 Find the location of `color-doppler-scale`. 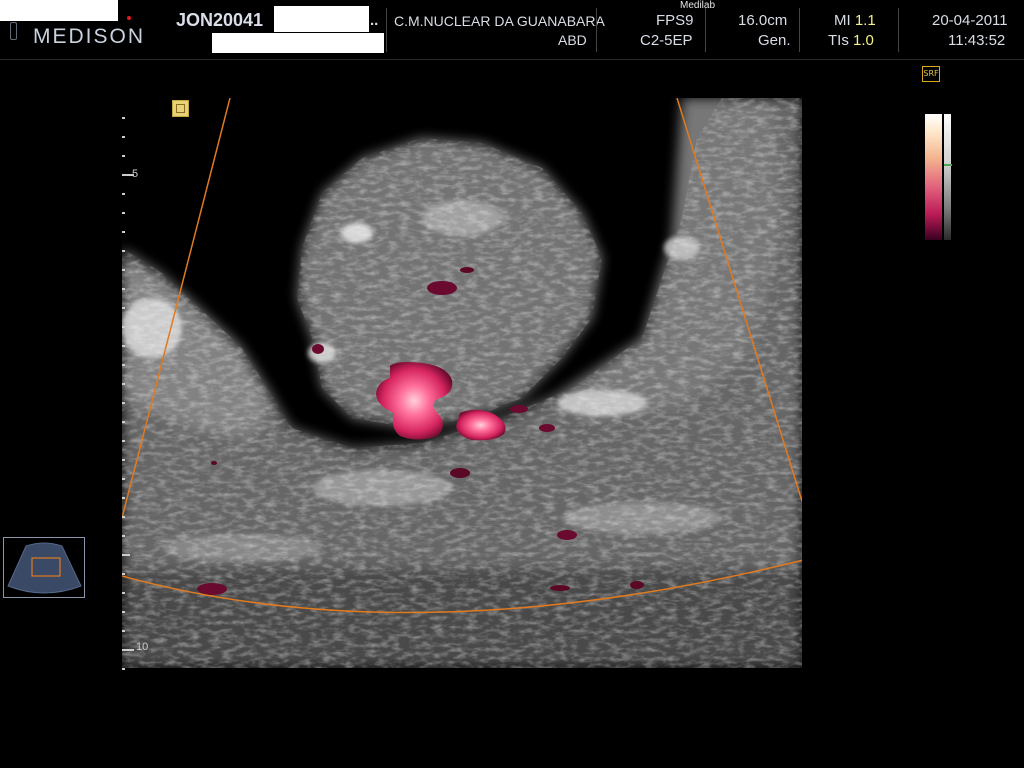

color-doppler-scale is located at coordinates (938, 177).